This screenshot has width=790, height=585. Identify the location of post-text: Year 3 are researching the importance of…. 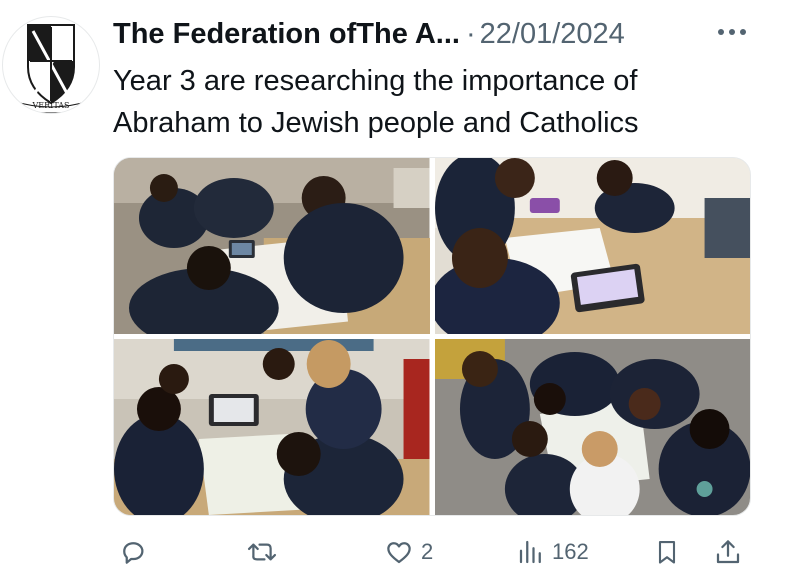
(376, 102).